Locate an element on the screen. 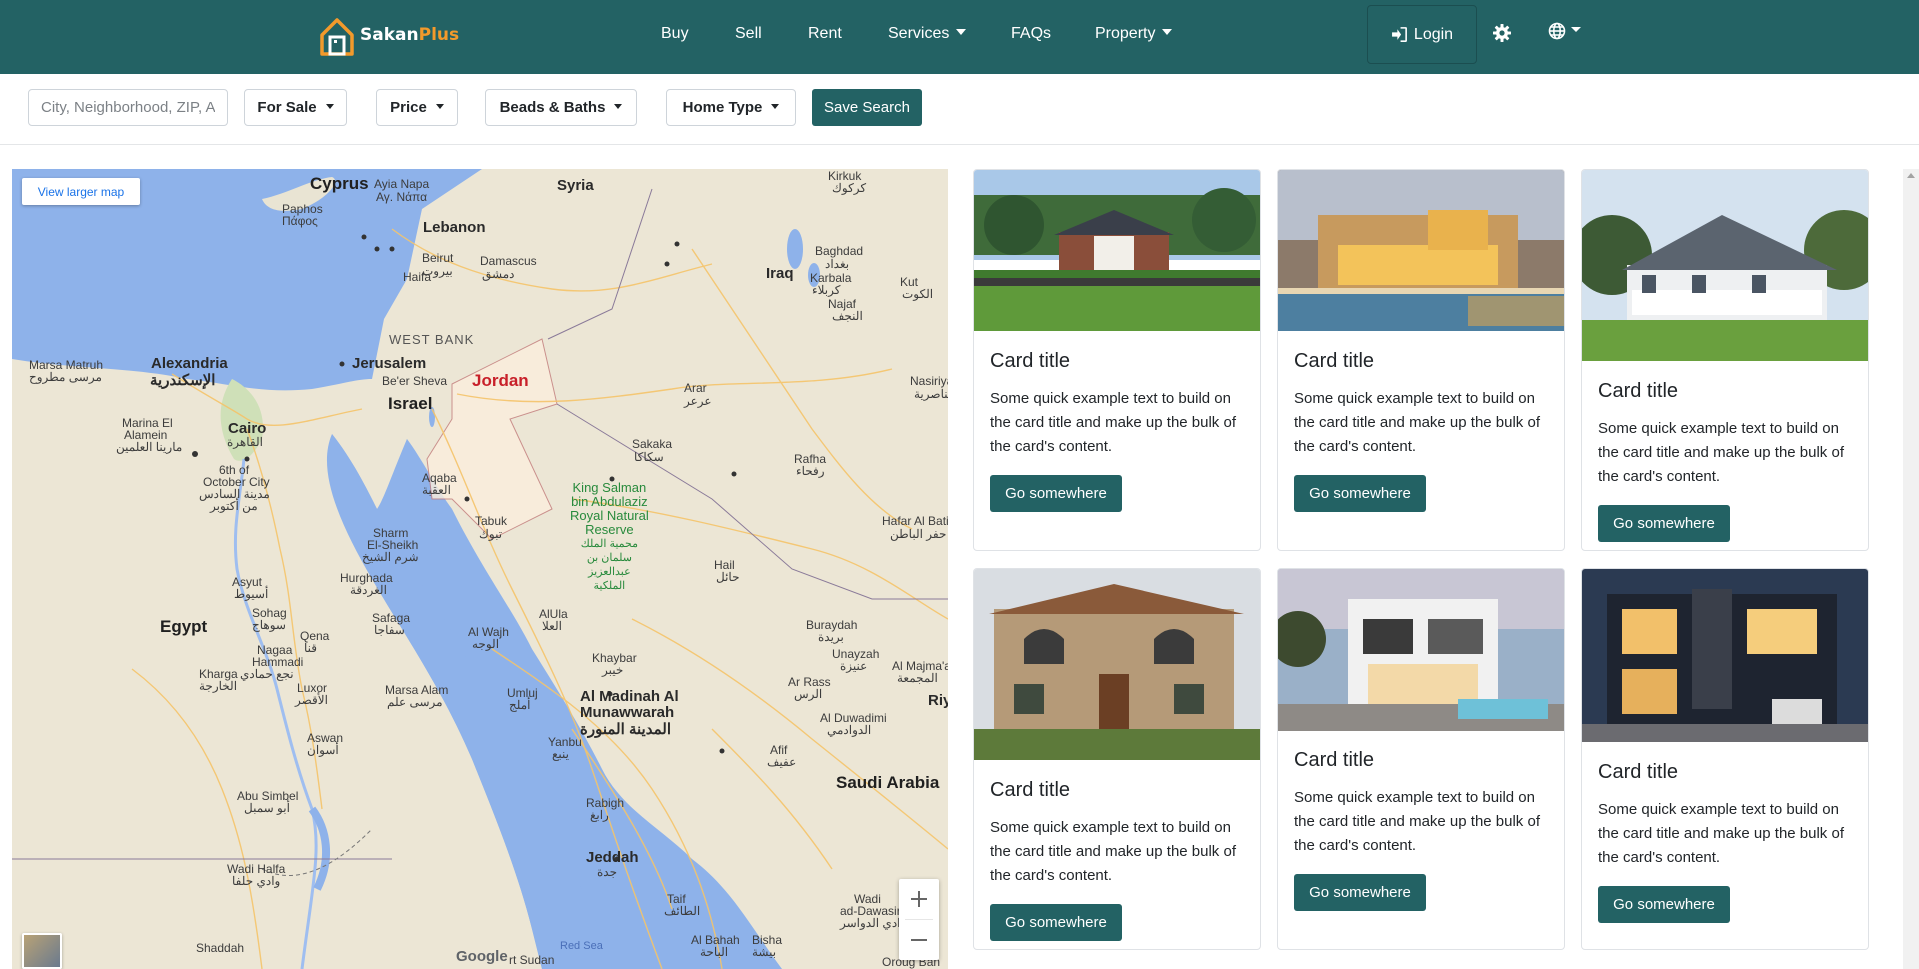 The width and height of the screenshot is (1919, 969). nav-buy: Buy is located at coordinates (675, 34).